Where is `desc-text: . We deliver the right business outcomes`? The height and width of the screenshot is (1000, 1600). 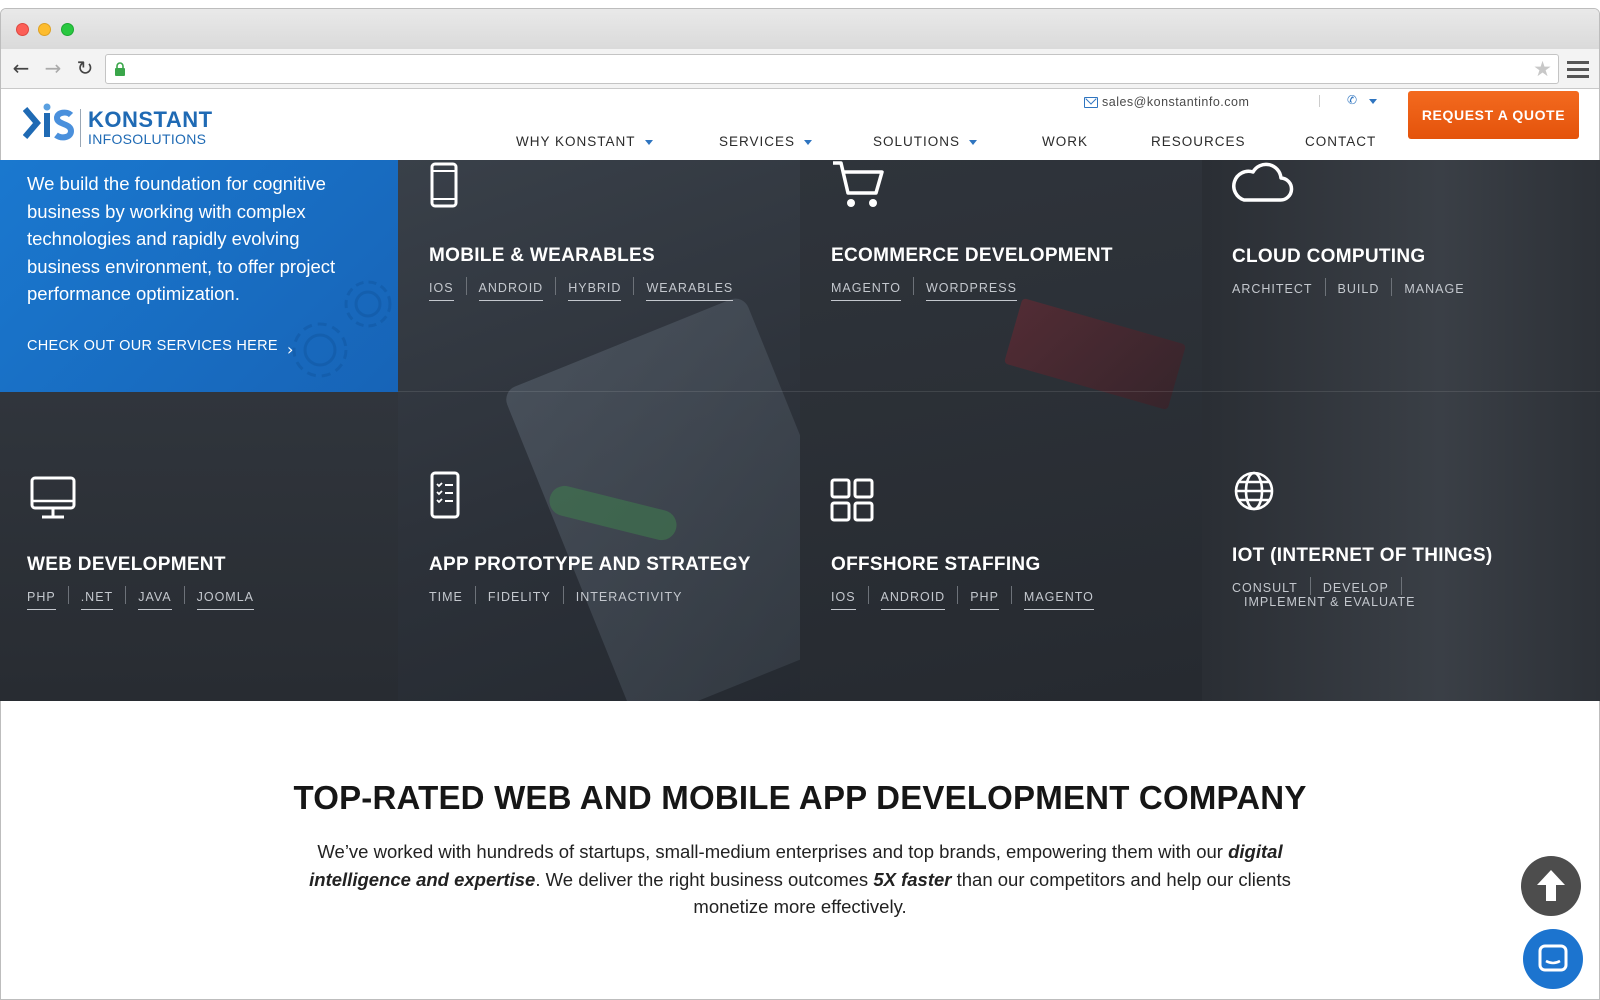 desc-text: . We deliver the right business outcomes is located at coordinates (704, 879).